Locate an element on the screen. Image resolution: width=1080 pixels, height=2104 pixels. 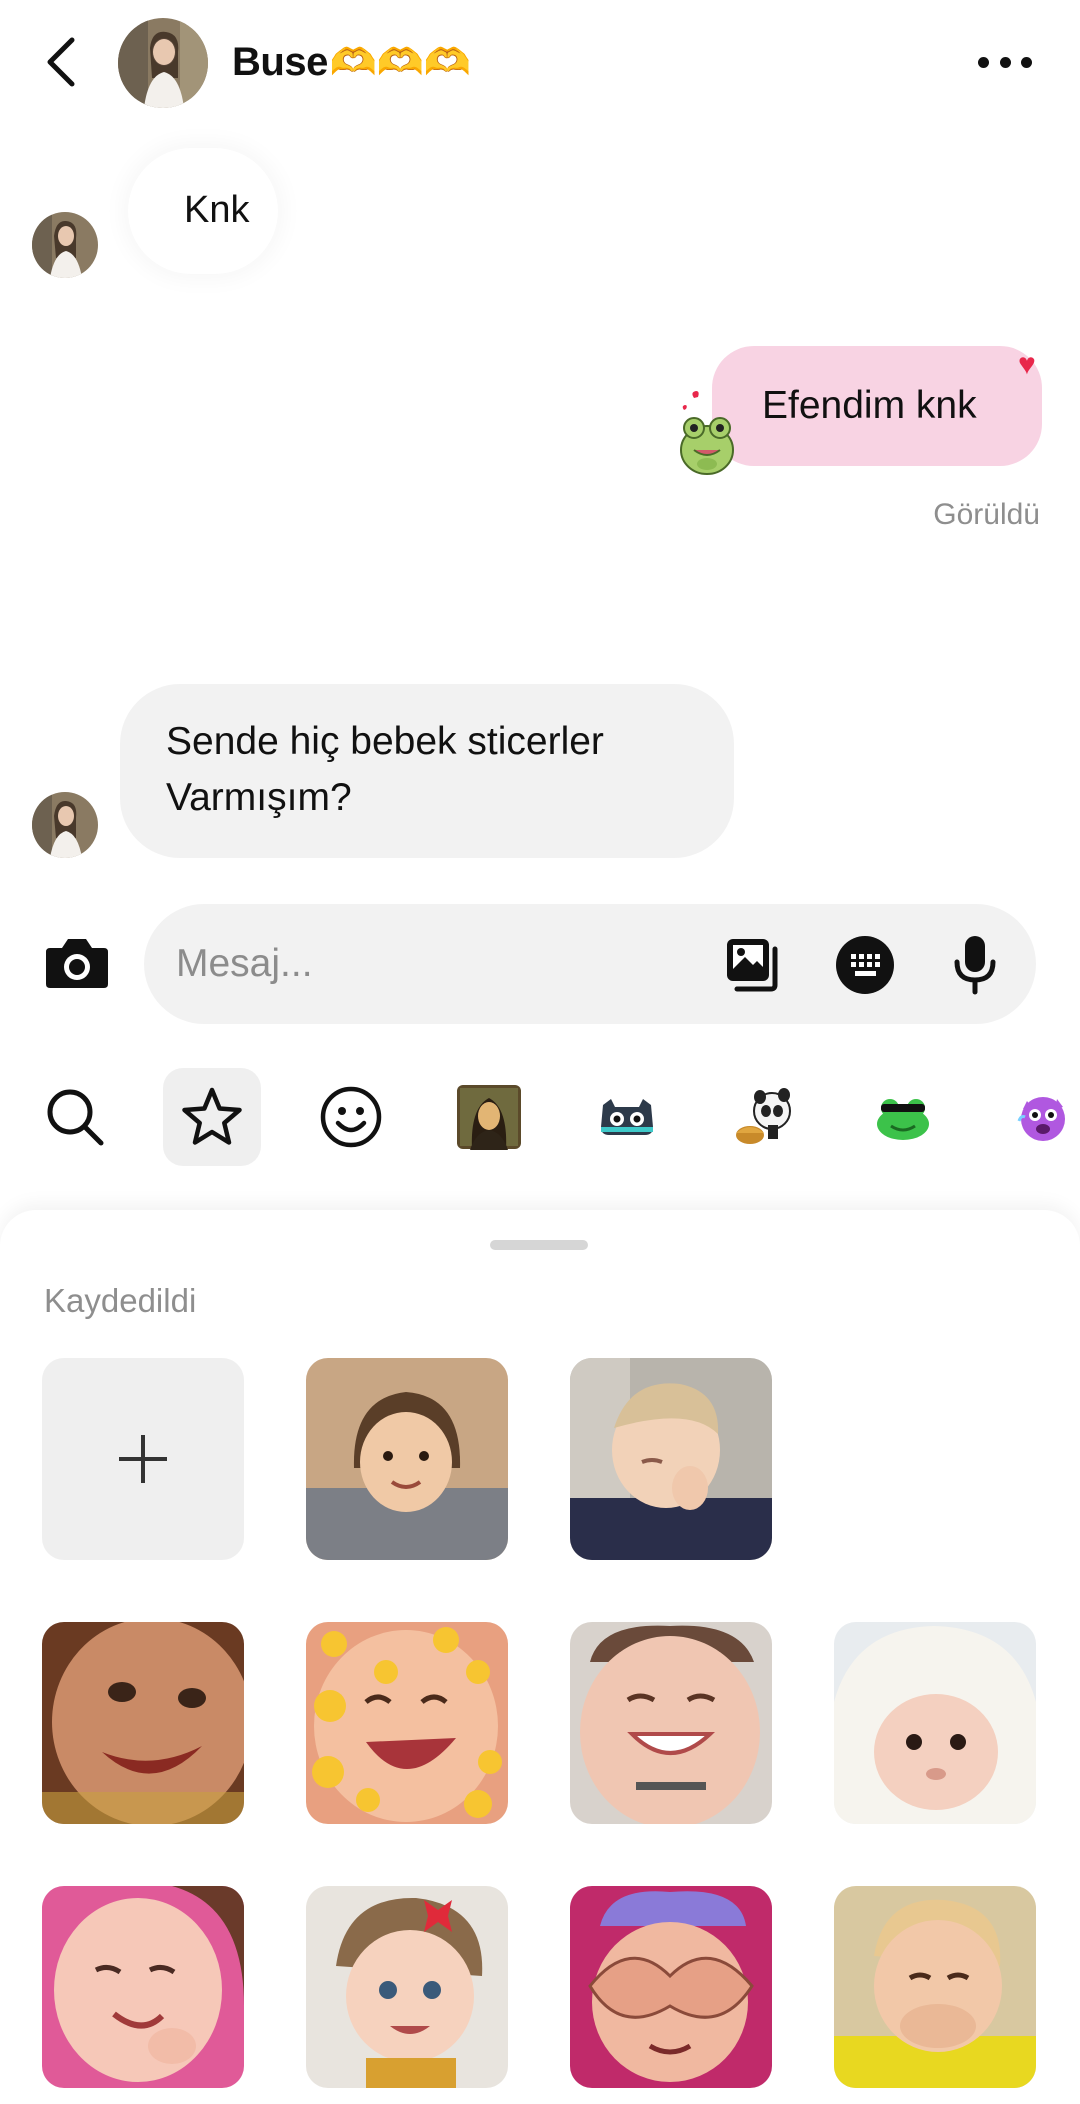
gallery-icon is located at coordinates (752, 965).